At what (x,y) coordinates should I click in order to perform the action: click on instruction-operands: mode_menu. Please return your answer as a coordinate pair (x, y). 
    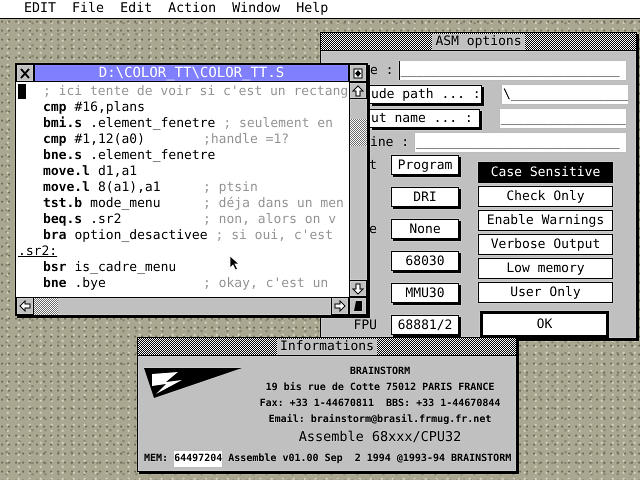
    Looking at the image, I should click on (125, 204).